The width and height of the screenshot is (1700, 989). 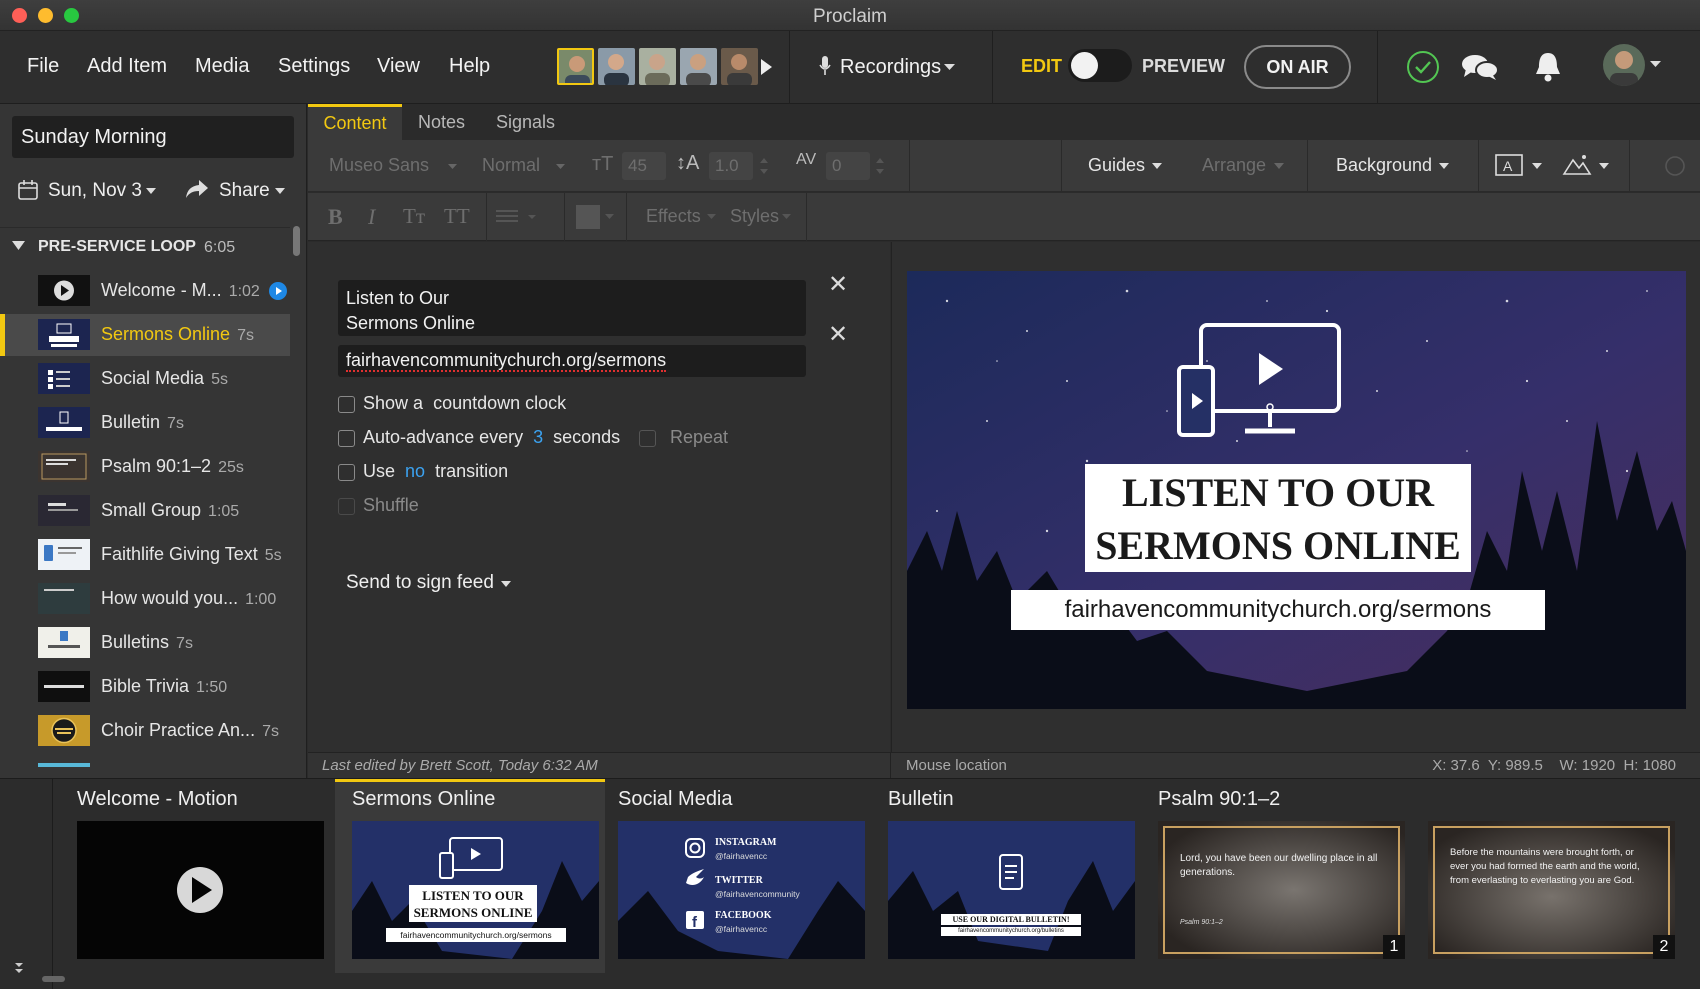 I want to click on auto-advance-checkbox, so click(x=346, y=438).